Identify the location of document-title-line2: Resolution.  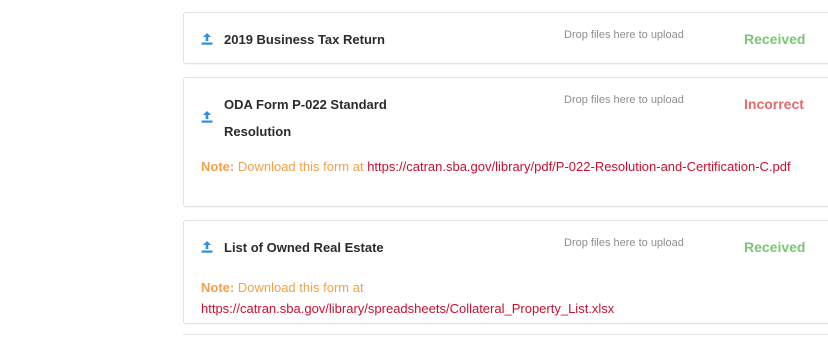
(258, 131).